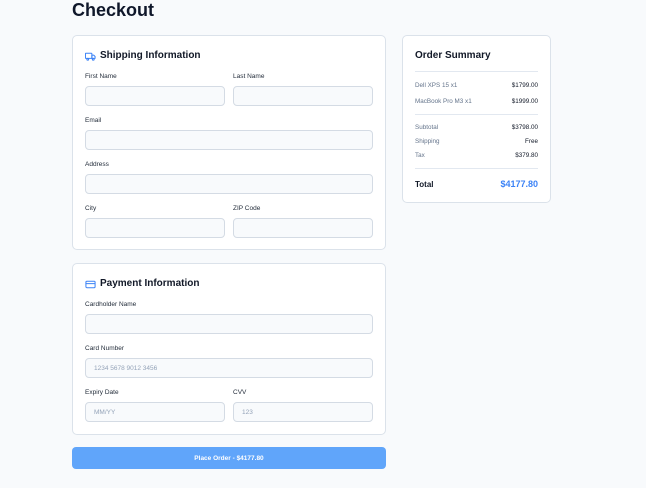 The width and height of the screenshot is (646, 488). What do you see at coordinates (113, 10) in the screenshot?
I see `page-title: Checkout` at bounding box center [113, 10].